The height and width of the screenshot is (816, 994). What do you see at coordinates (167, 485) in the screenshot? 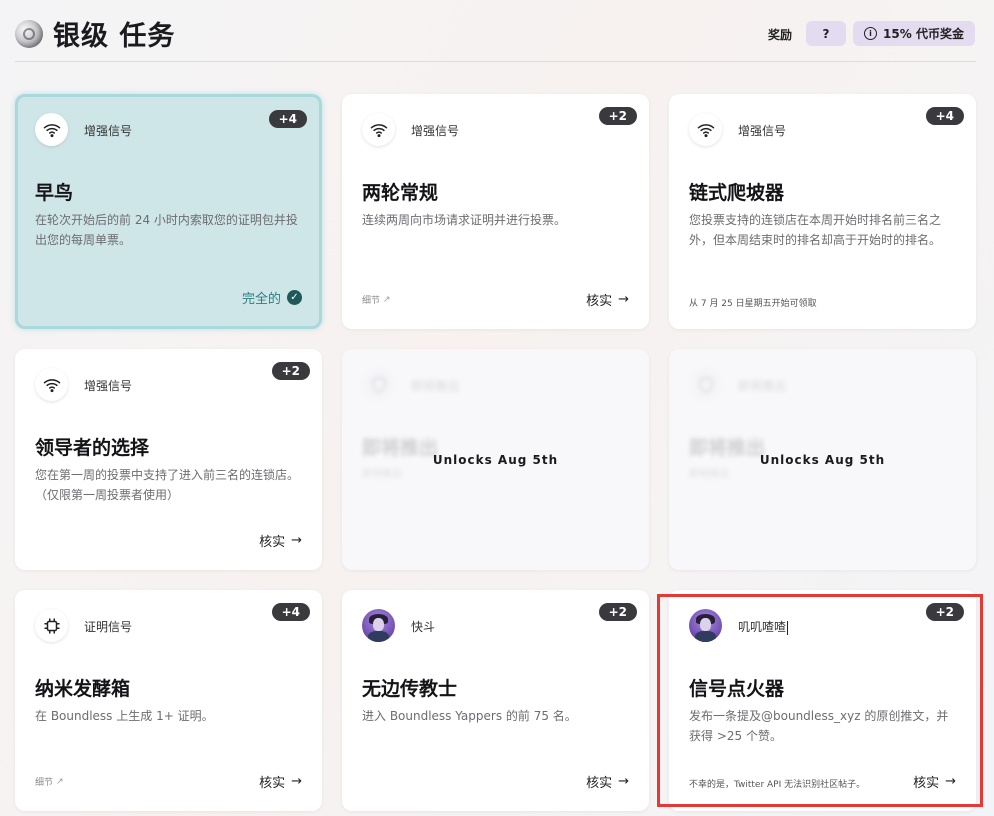
I see `quest-description: 您在第一周的投票中支持了进入前三名的连锁店。（仅限第一周投票者使用）` at bounding box center [167, 485].